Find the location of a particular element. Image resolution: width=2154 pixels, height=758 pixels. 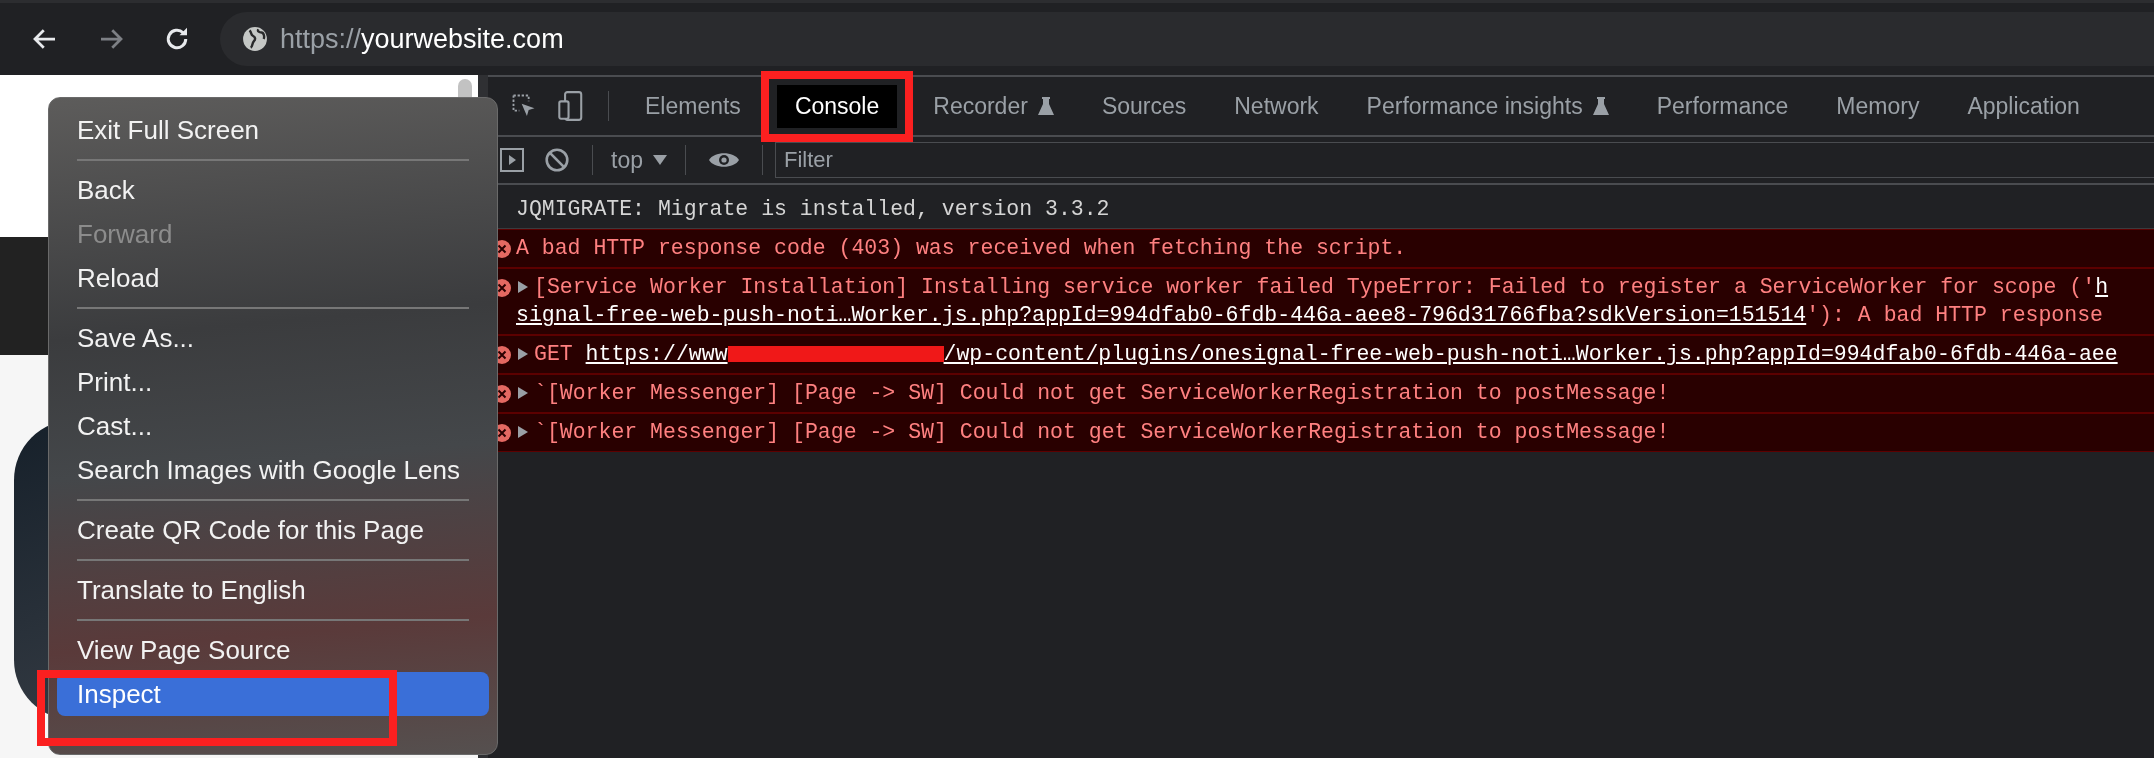

clear-icon is located at coordinates (557, 160).